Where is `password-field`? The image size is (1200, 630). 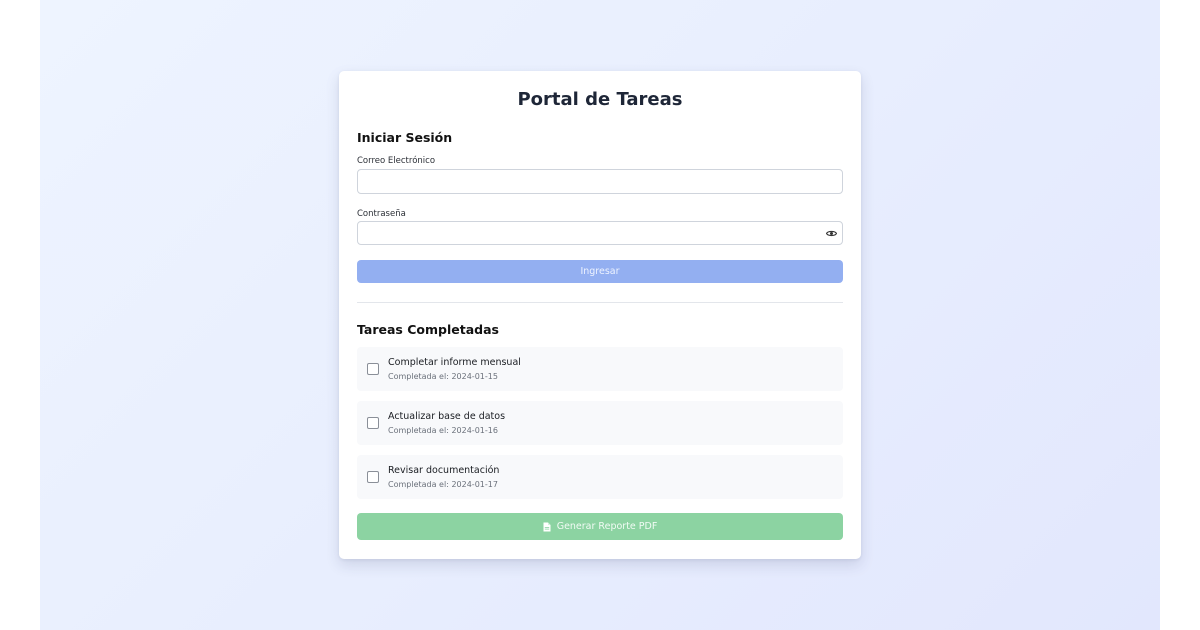 password-field is located at coordinates (600, 233).